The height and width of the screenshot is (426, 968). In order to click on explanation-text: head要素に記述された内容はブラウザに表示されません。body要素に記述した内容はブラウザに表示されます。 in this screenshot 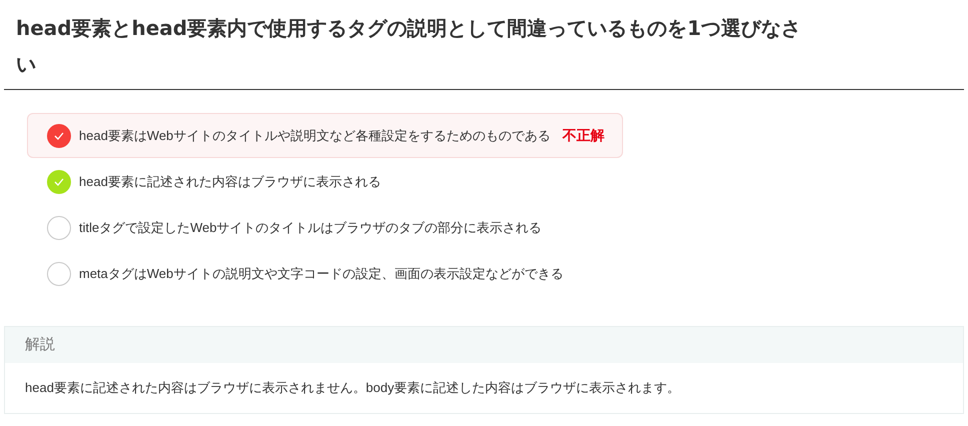, I will do `click(353, 388)`.